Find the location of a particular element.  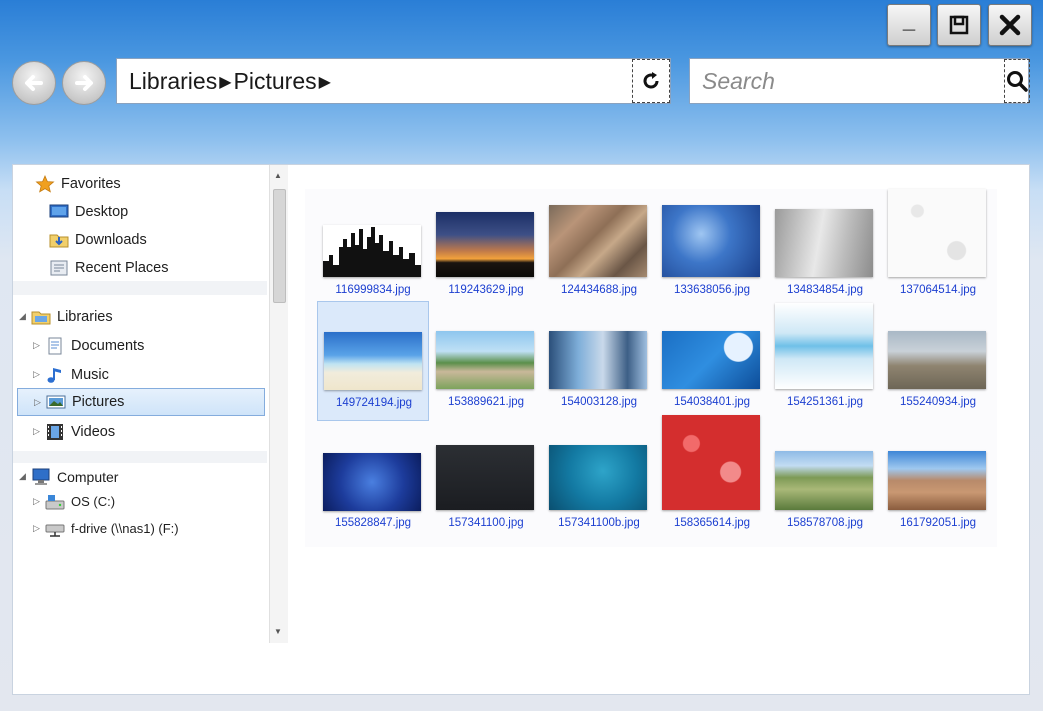

downloads-folder-icon is located at coordinates (59, 240).